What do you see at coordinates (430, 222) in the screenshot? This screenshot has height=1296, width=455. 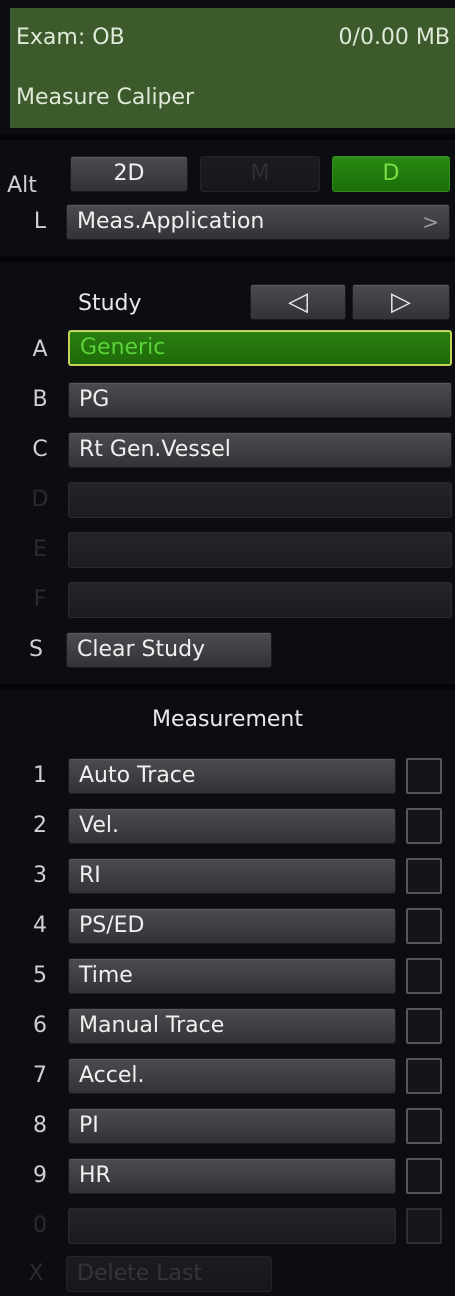 I see `chevron-right-icon: >` at bounding box center [430, 222].